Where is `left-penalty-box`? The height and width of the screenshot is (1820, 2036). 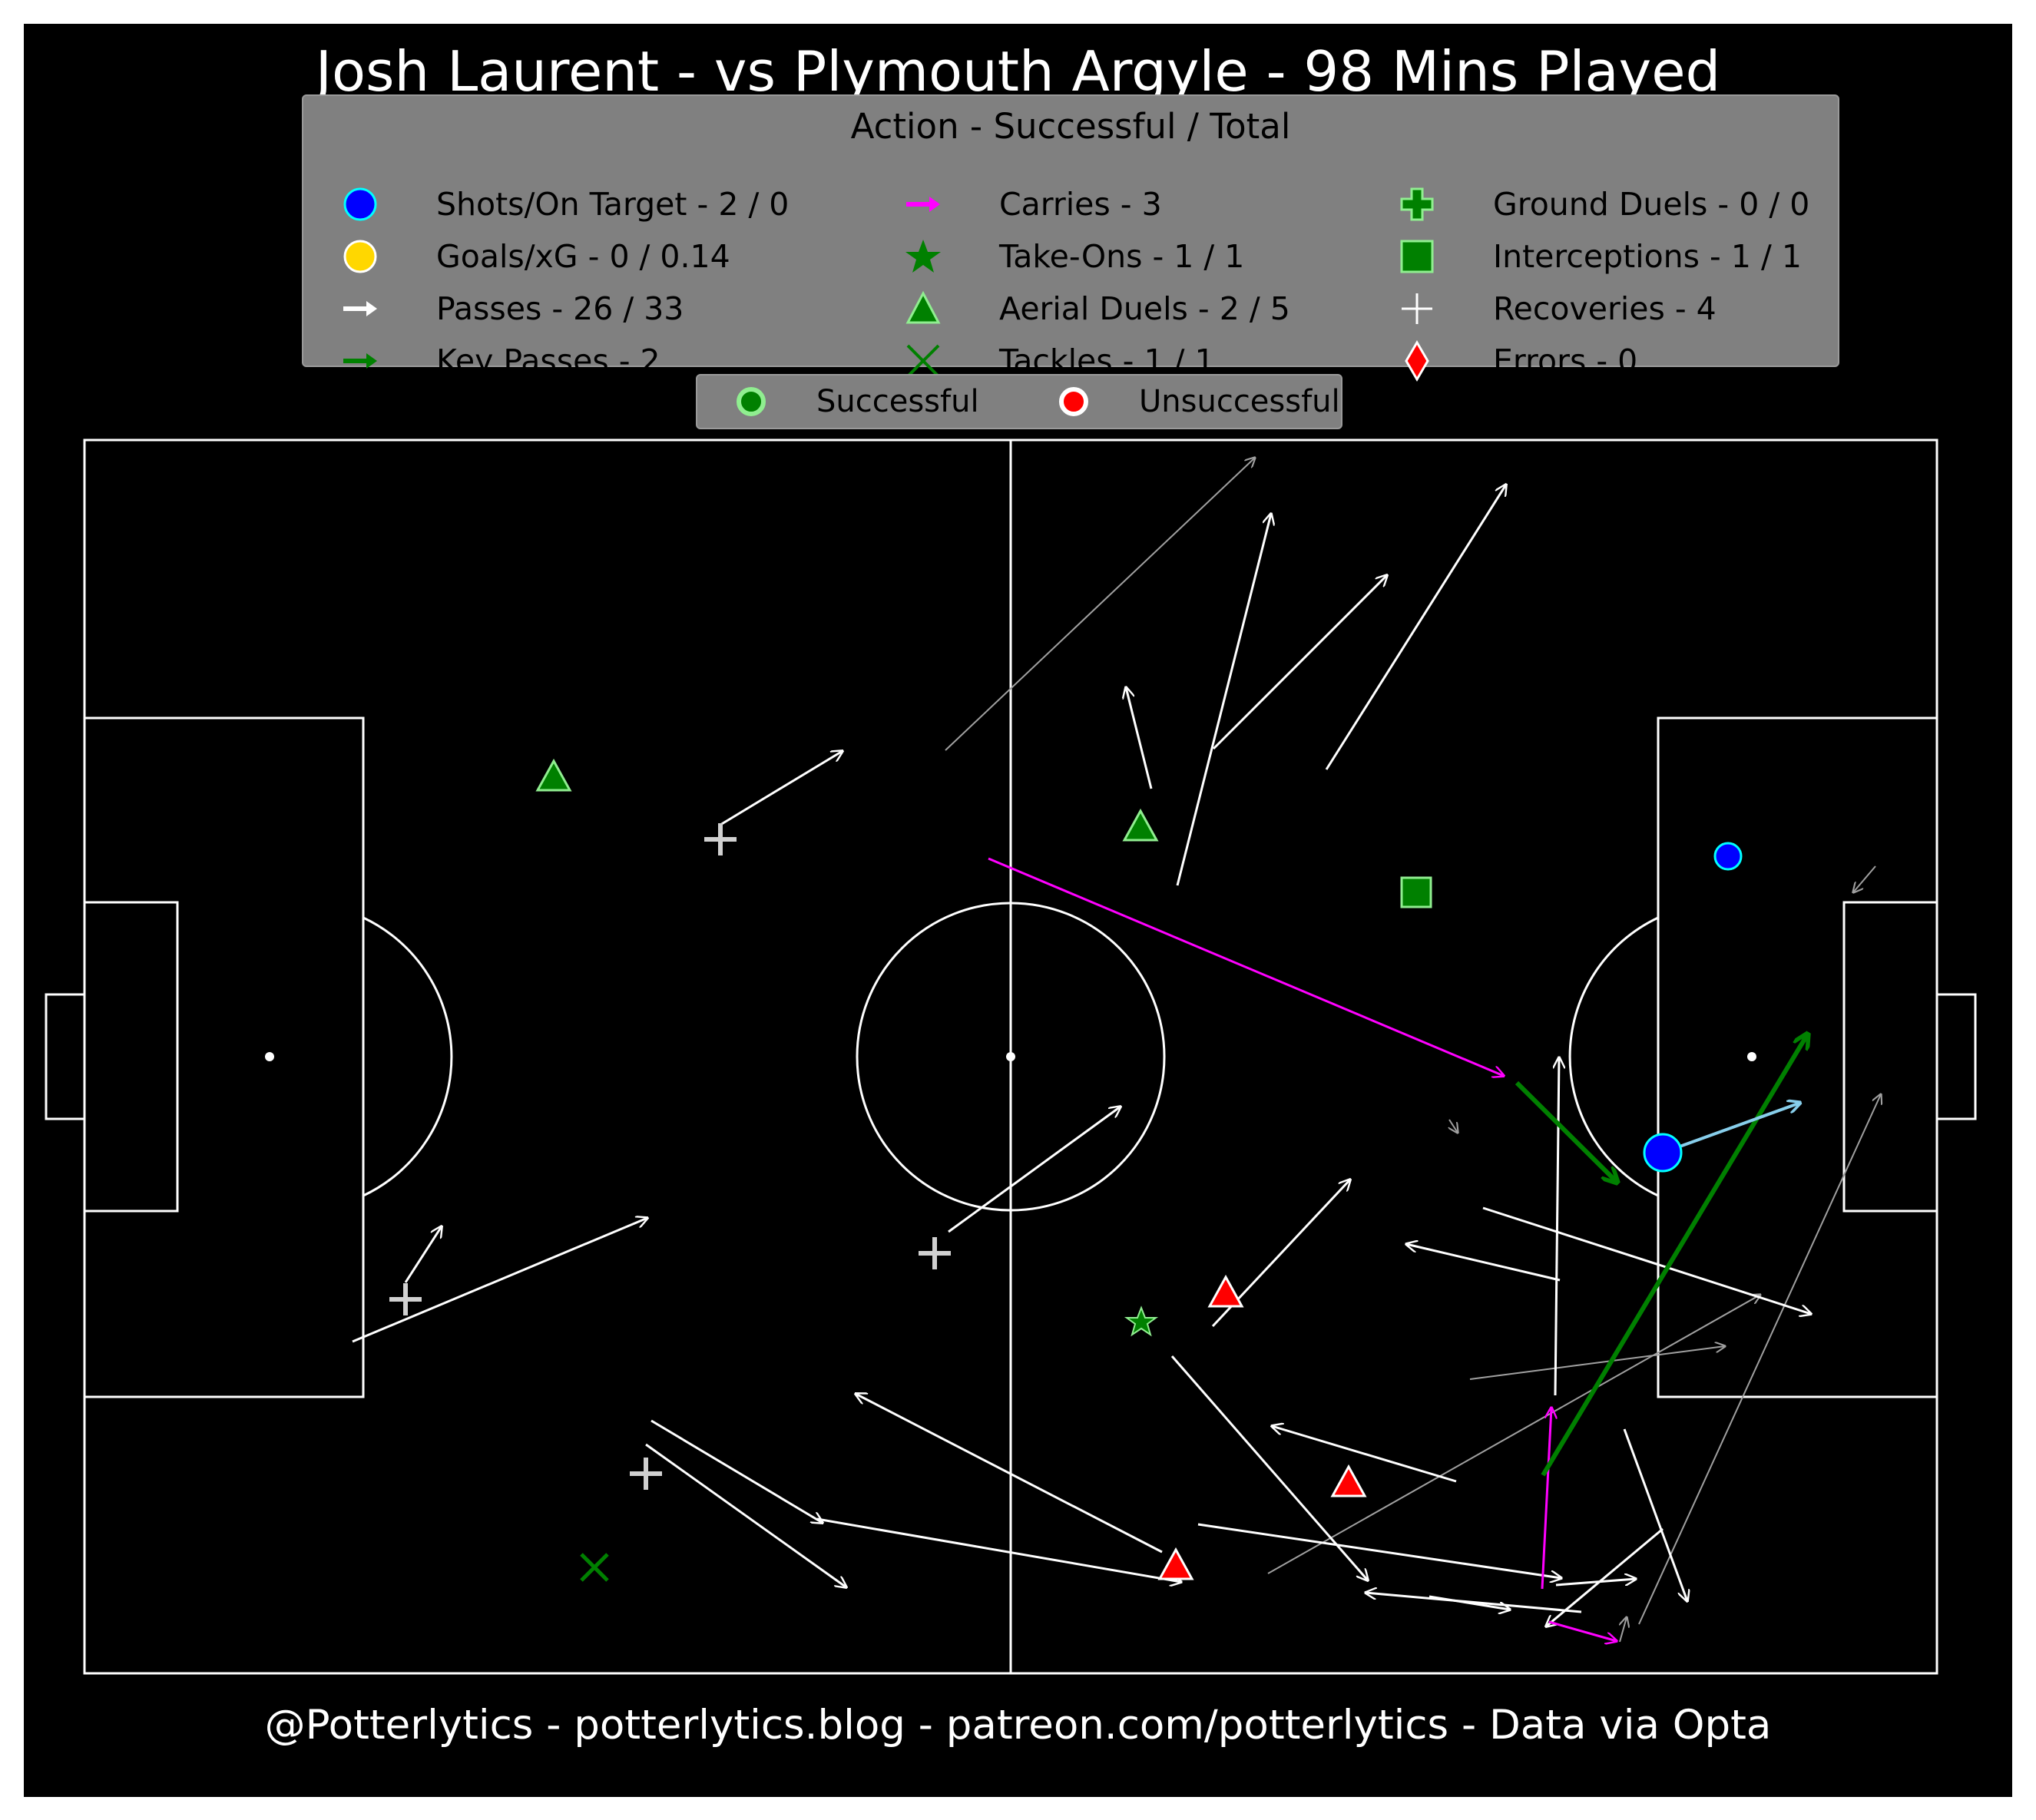 left-penalty-box is located at coordinates (224, 1057).